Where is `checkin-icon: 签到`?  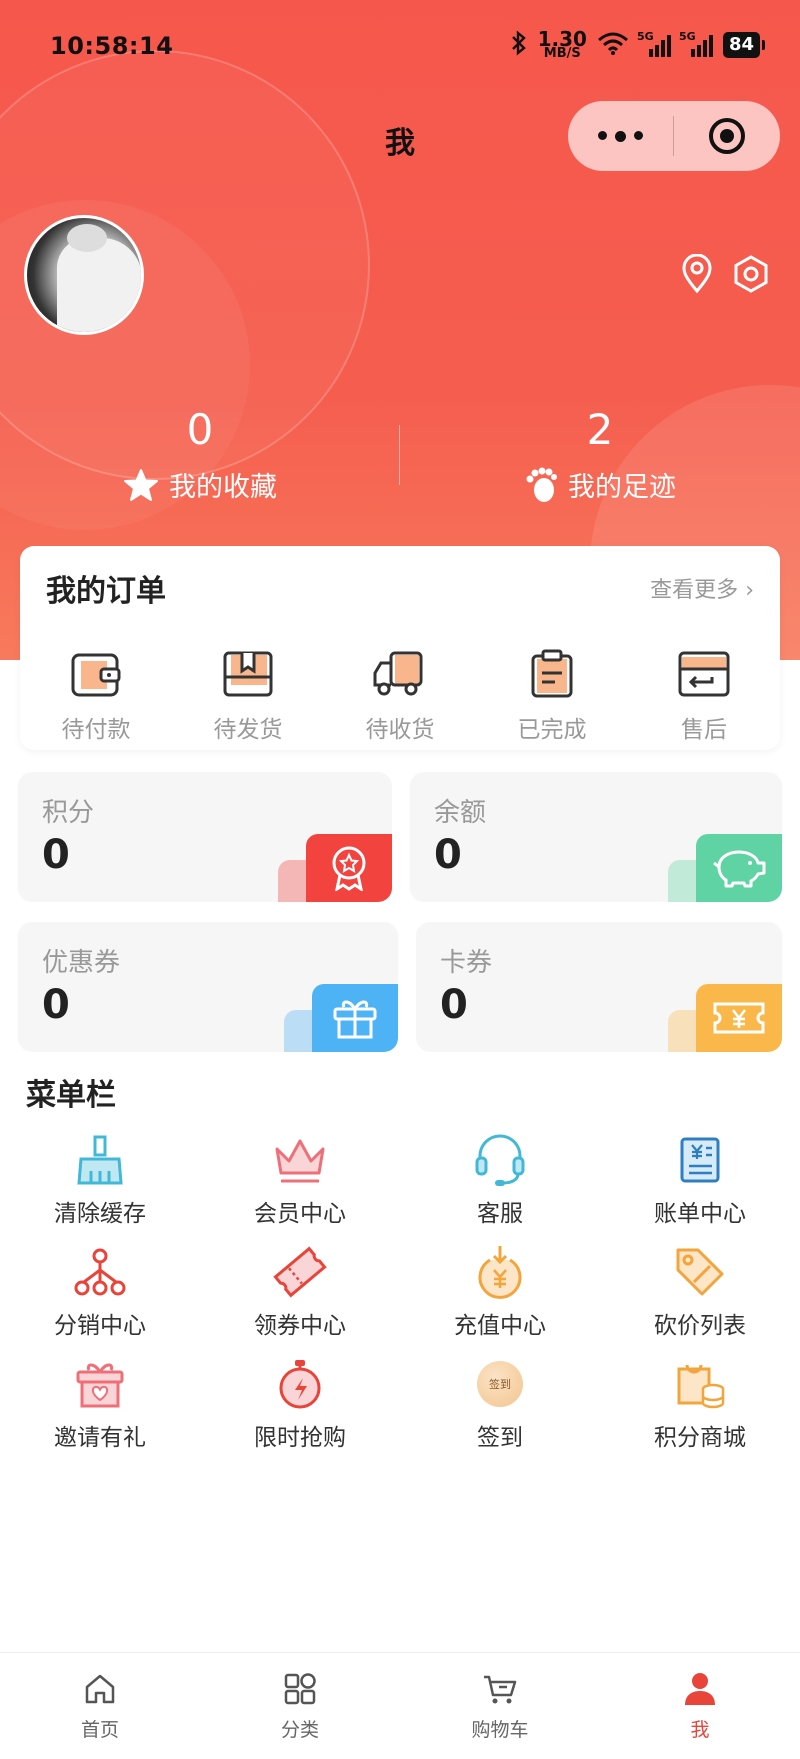 checkin-icon: 签到 is located at coordinates (500, 1384).